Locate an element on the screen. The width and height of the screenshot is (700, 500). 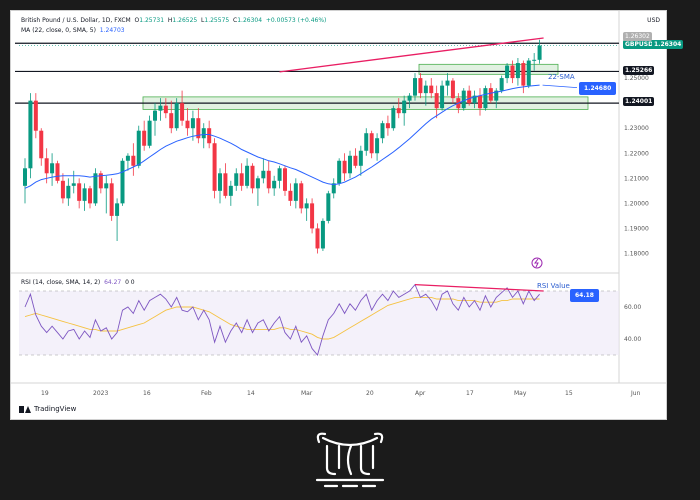
x-tick-label: 20 is located at coordinates (370, 393).